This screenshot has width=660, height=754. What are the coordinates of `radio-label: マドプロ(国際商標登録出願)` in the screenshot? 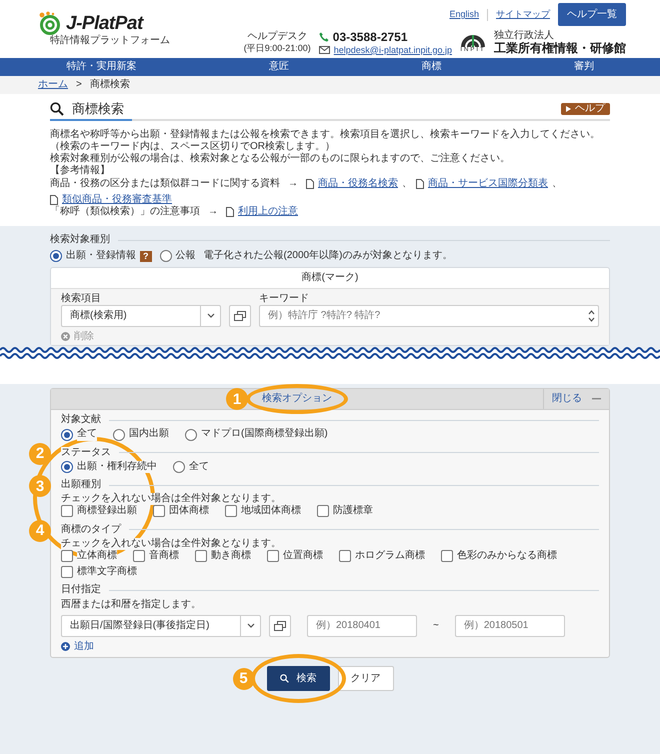 It's located at (264, 434).